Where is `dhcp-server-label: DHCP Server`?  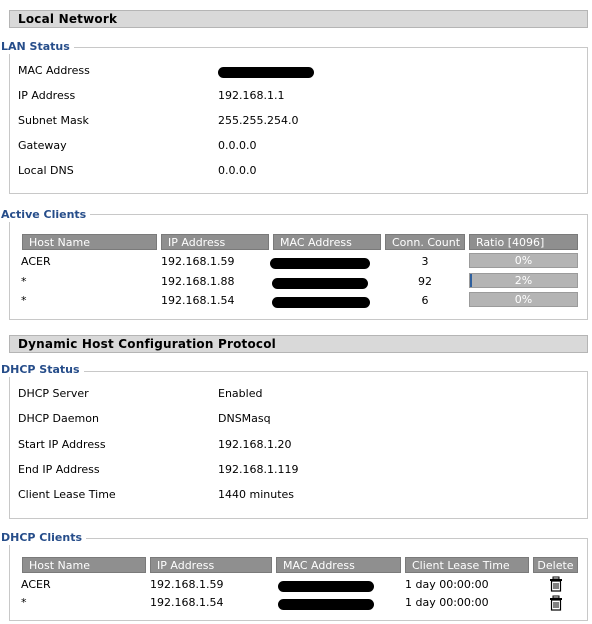 dhcp-server-label: DHCP Server is located at coordinates (53, 393).